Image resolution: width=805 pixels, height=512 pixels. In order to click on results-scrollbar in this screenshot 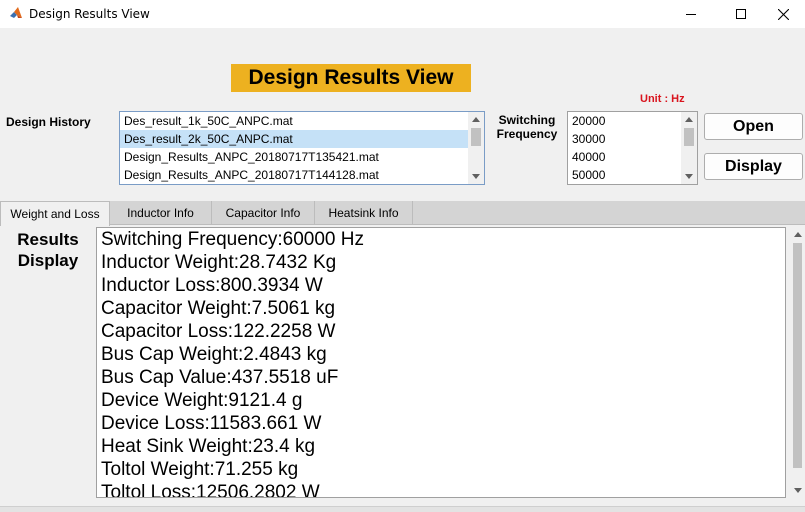, I will do `click(797, 362)`.